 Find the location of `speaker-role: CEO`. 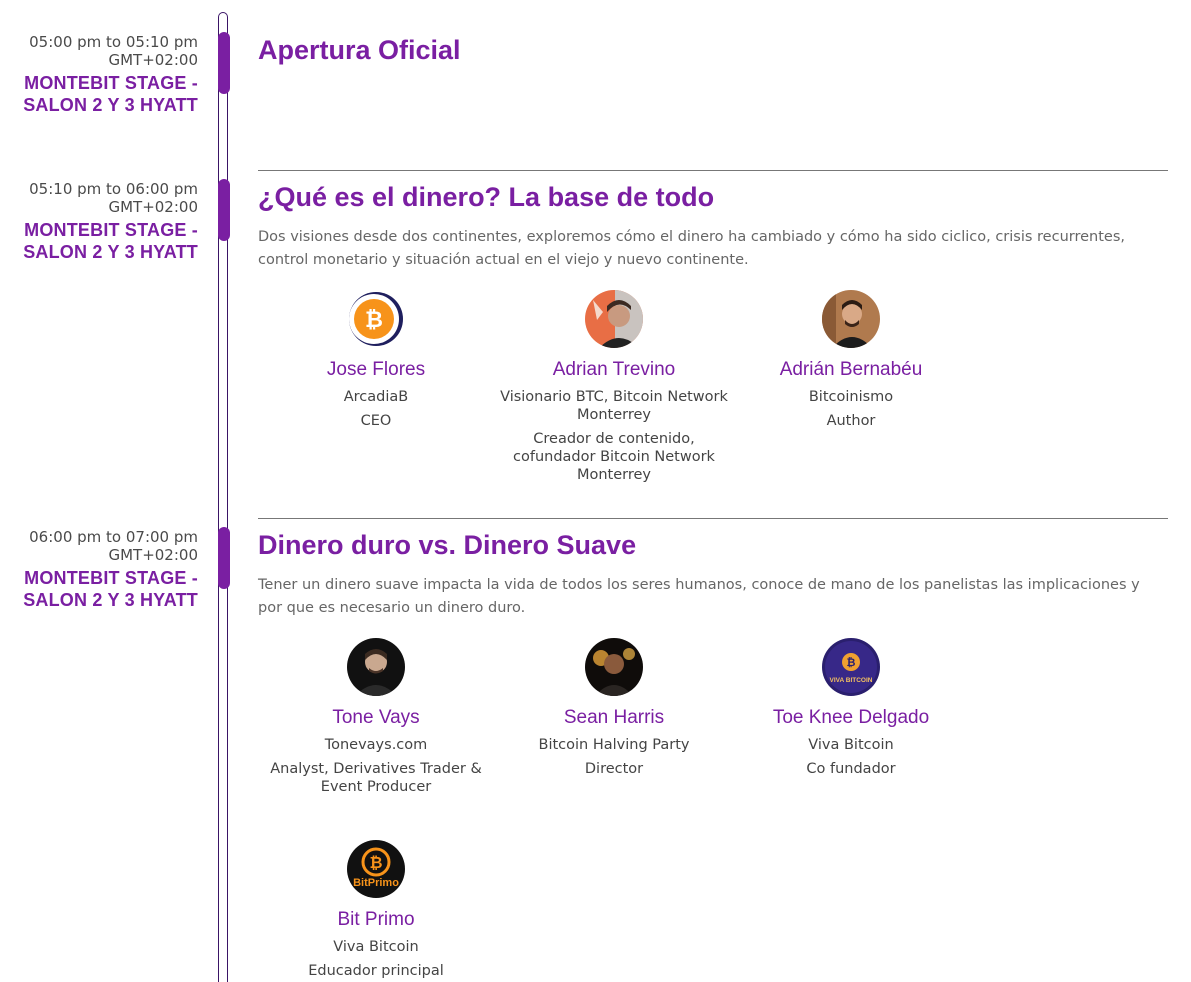

speaker-role: CEO is located at coordinates (376, 421).